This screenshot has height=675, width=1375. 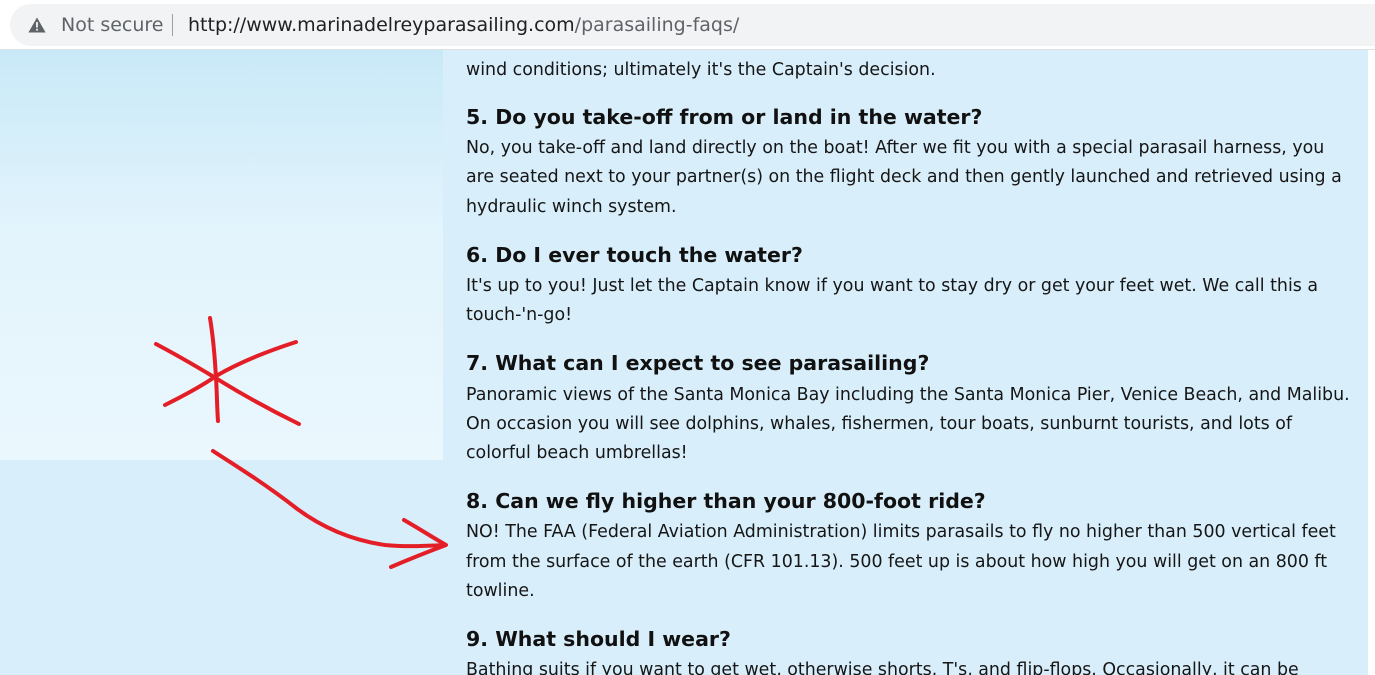 I want to click on scrollbar-track, so click(x=1371, y=362).